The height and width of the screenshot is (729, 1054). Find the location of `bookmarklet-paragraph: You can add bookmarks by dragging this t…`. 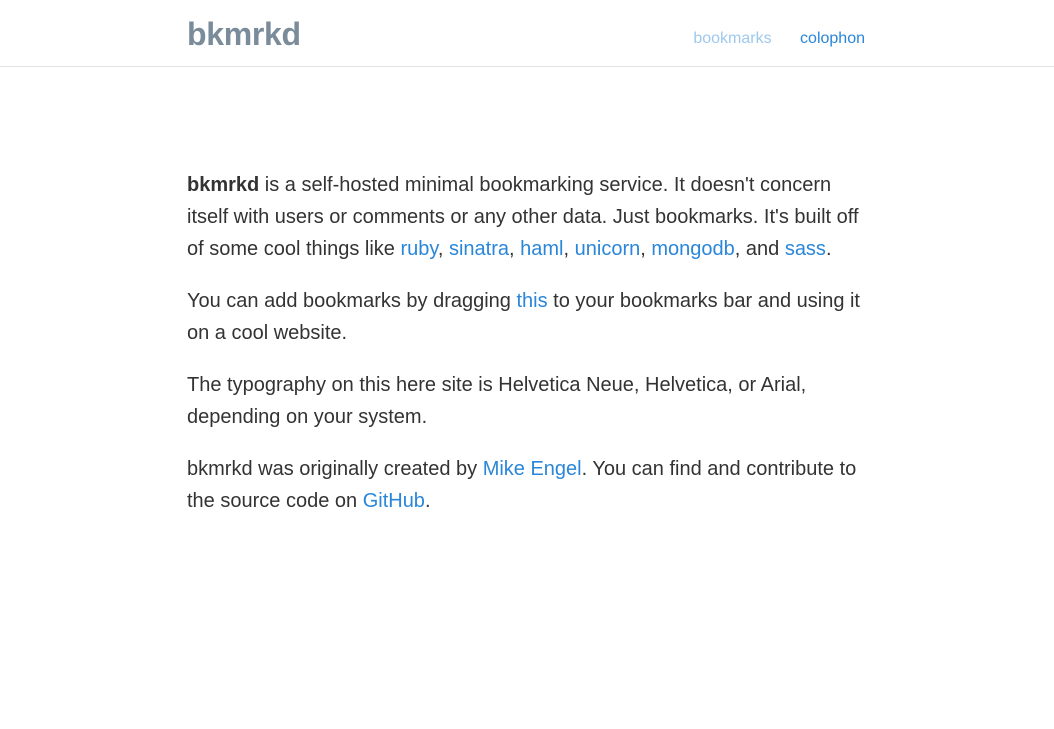

bookmarklet-paragraph: You can add bookmarks by dragging this t… is located at coordinates (527, 317).